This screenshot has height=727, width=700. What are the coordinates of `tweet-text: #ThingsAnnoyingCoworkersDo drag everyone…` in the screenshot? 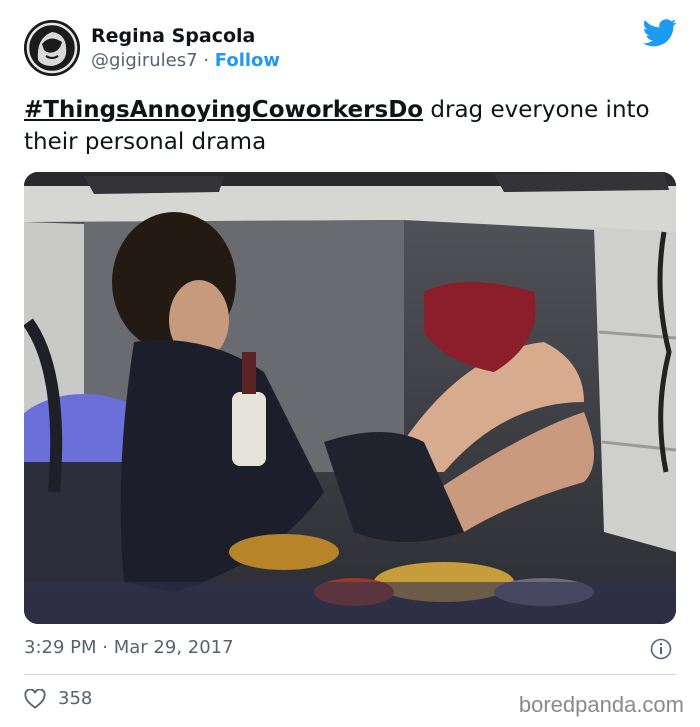 It's located at (354, 126).